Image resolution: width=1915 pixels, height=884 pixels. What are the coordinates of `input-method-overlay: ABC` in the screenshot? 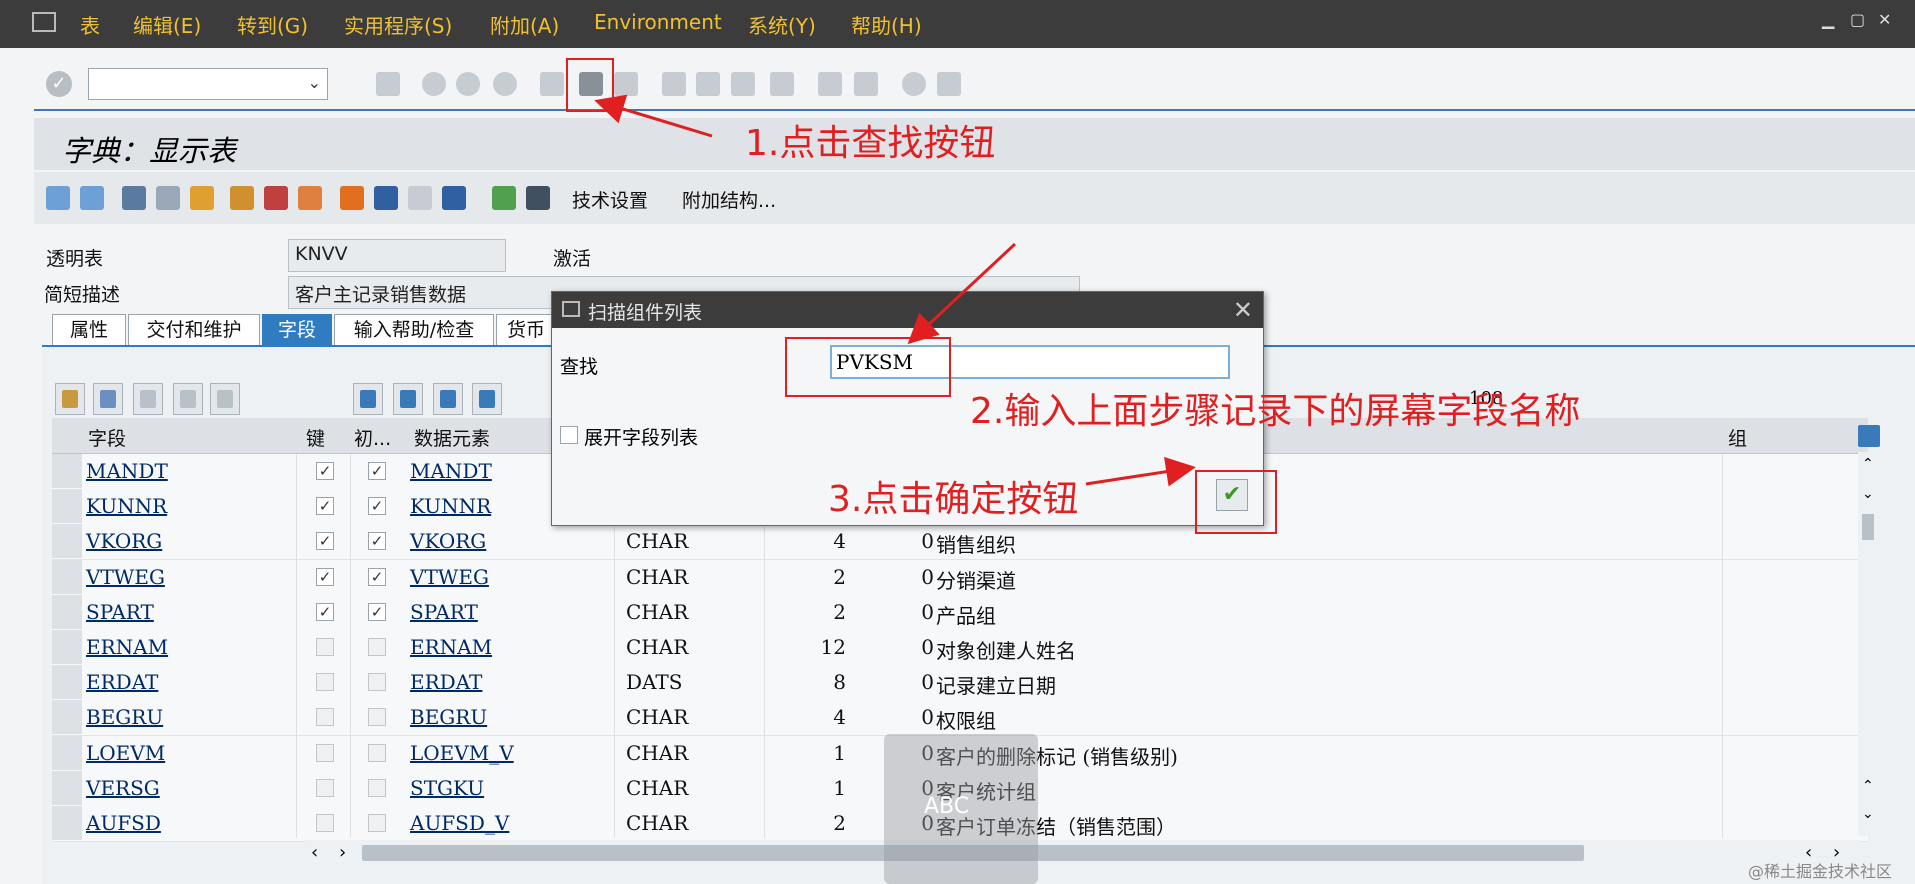 It's located at (961, 809).